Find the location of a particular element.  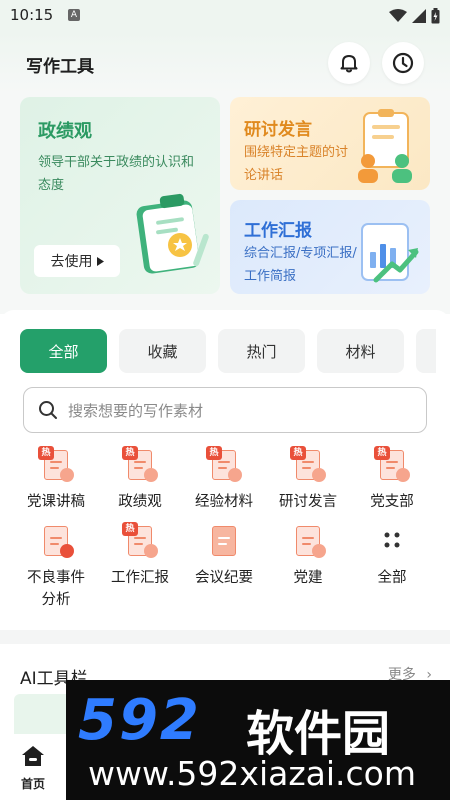

grid-item-label: 党课讲稿 is located at coordinates (56, 502).